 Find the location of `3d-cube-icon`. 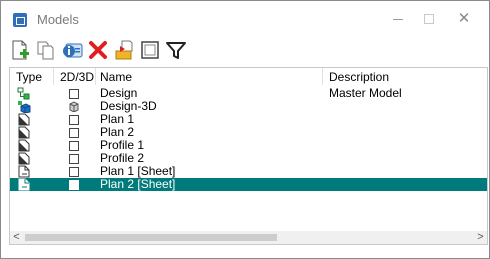

3d-cube-icon is located at coordinates (73, 106).